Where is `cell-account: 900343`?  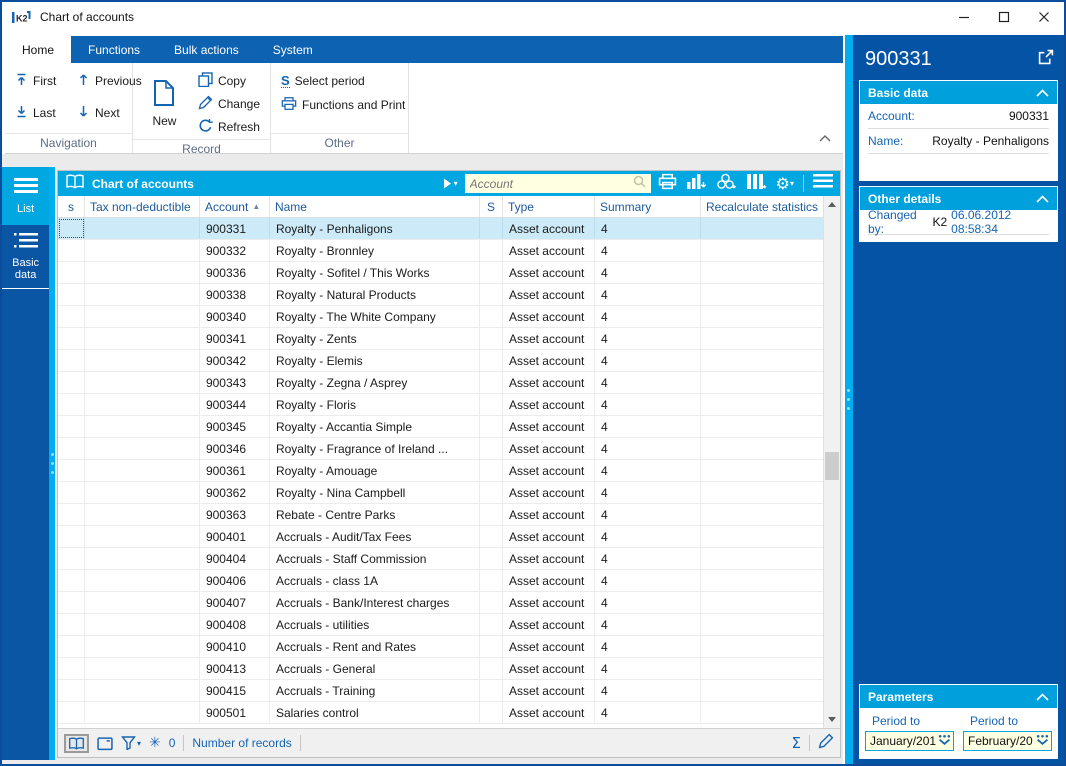 cell-account: 900343 is located at coordinates (235, 382).